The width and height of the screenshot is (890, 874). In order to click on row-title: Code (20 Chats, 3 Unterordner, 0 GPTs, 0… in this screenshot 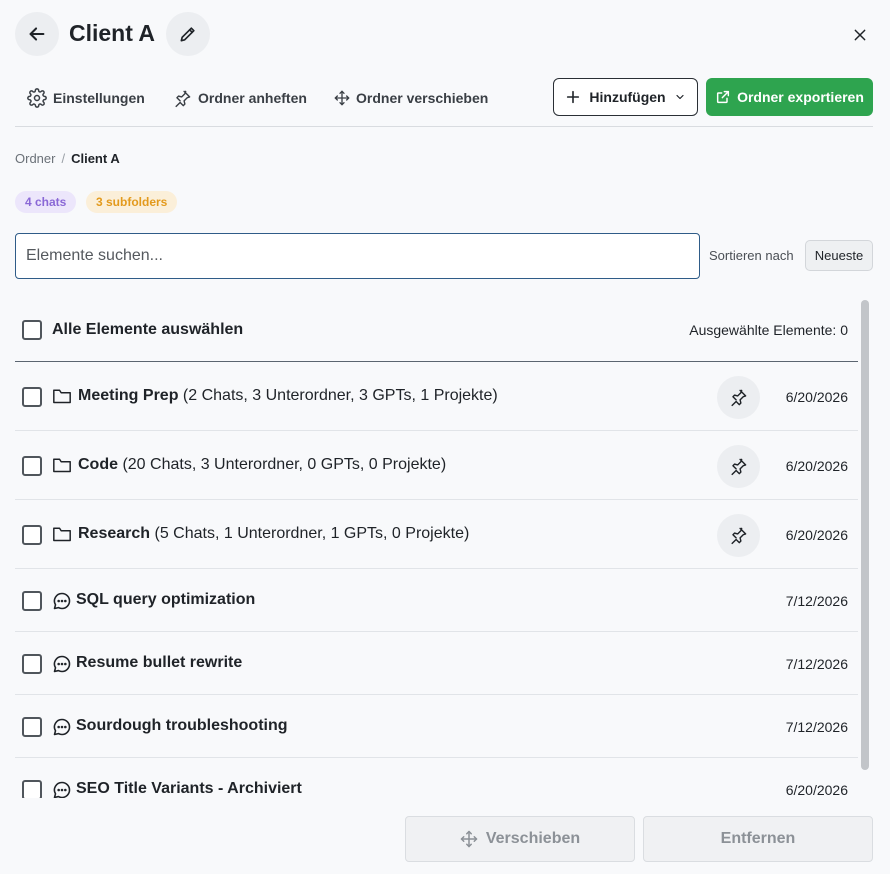, I will do `click(262, 465)`.